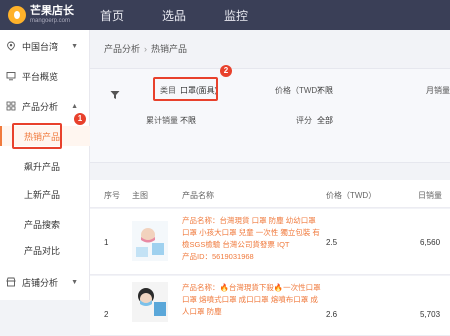 This screenshot has width=450, height=336. Describe the element at coordinates (11, 46) in the screenshot. I see `location-pin-icon` at that location.